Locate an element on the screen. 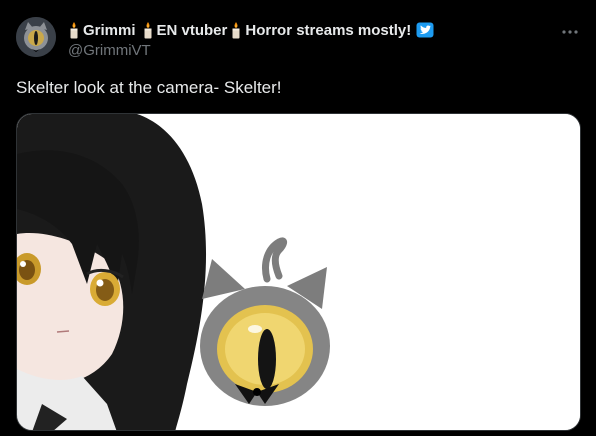 The width and height of the screenshot is (596, 436). display-name-segment: Horror streams mostly! is located at coordinates (328, 30).